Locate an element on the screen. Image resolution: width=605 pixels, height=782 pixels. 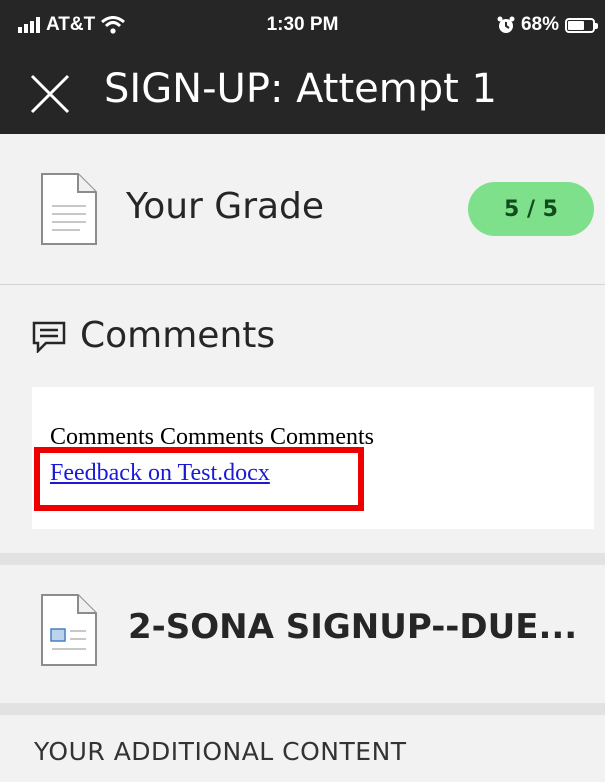
comments-heading: Comments is located at coordinates (178, 335).